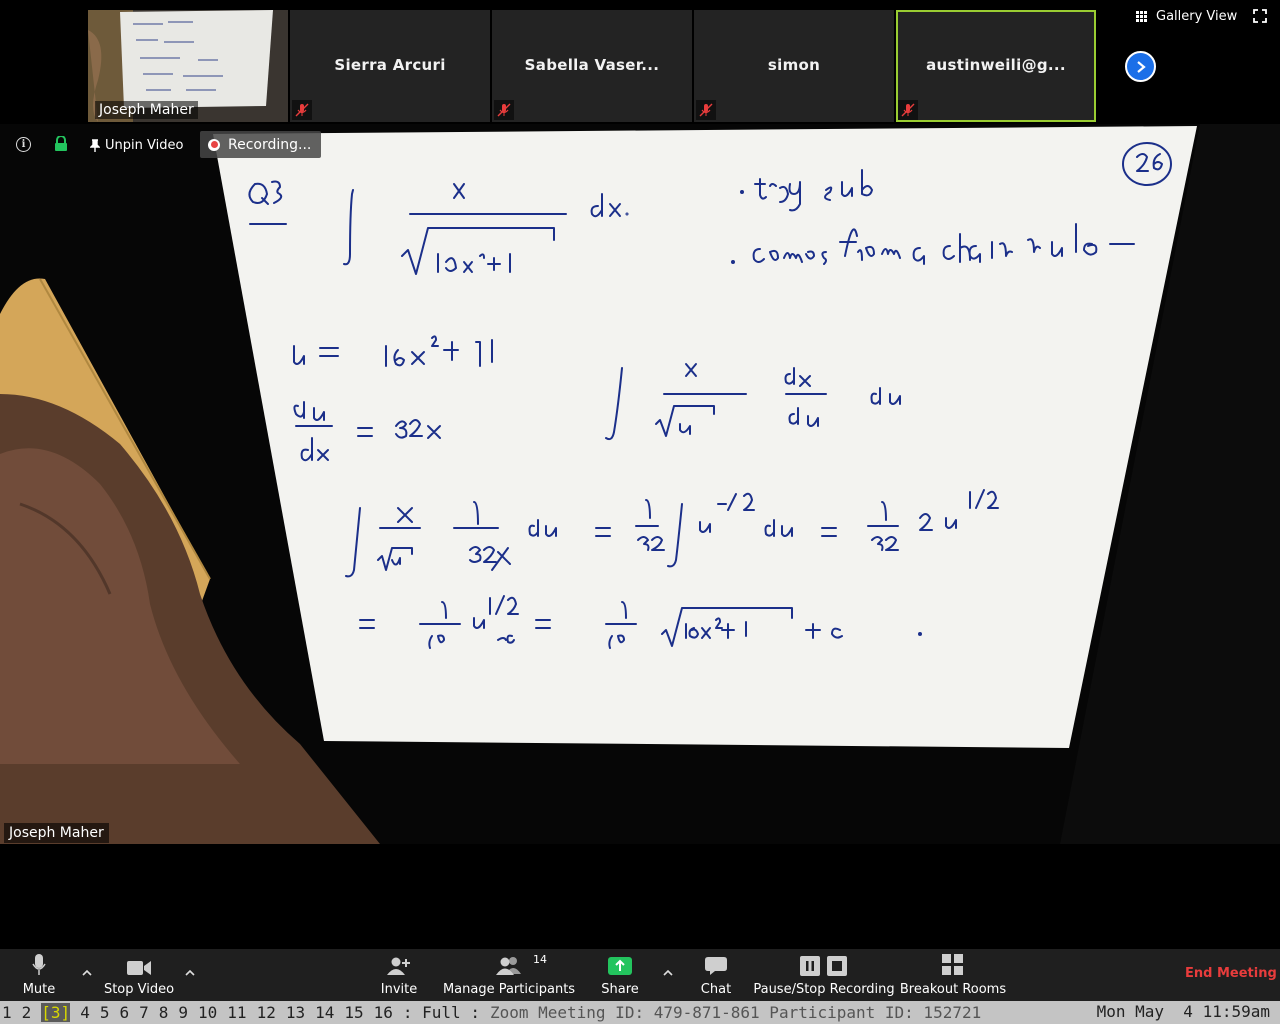  What do you see at coordinates (85, 1012) in the screenshot?
I see `workspace-4: 4` at bounding box center [85, 1012].